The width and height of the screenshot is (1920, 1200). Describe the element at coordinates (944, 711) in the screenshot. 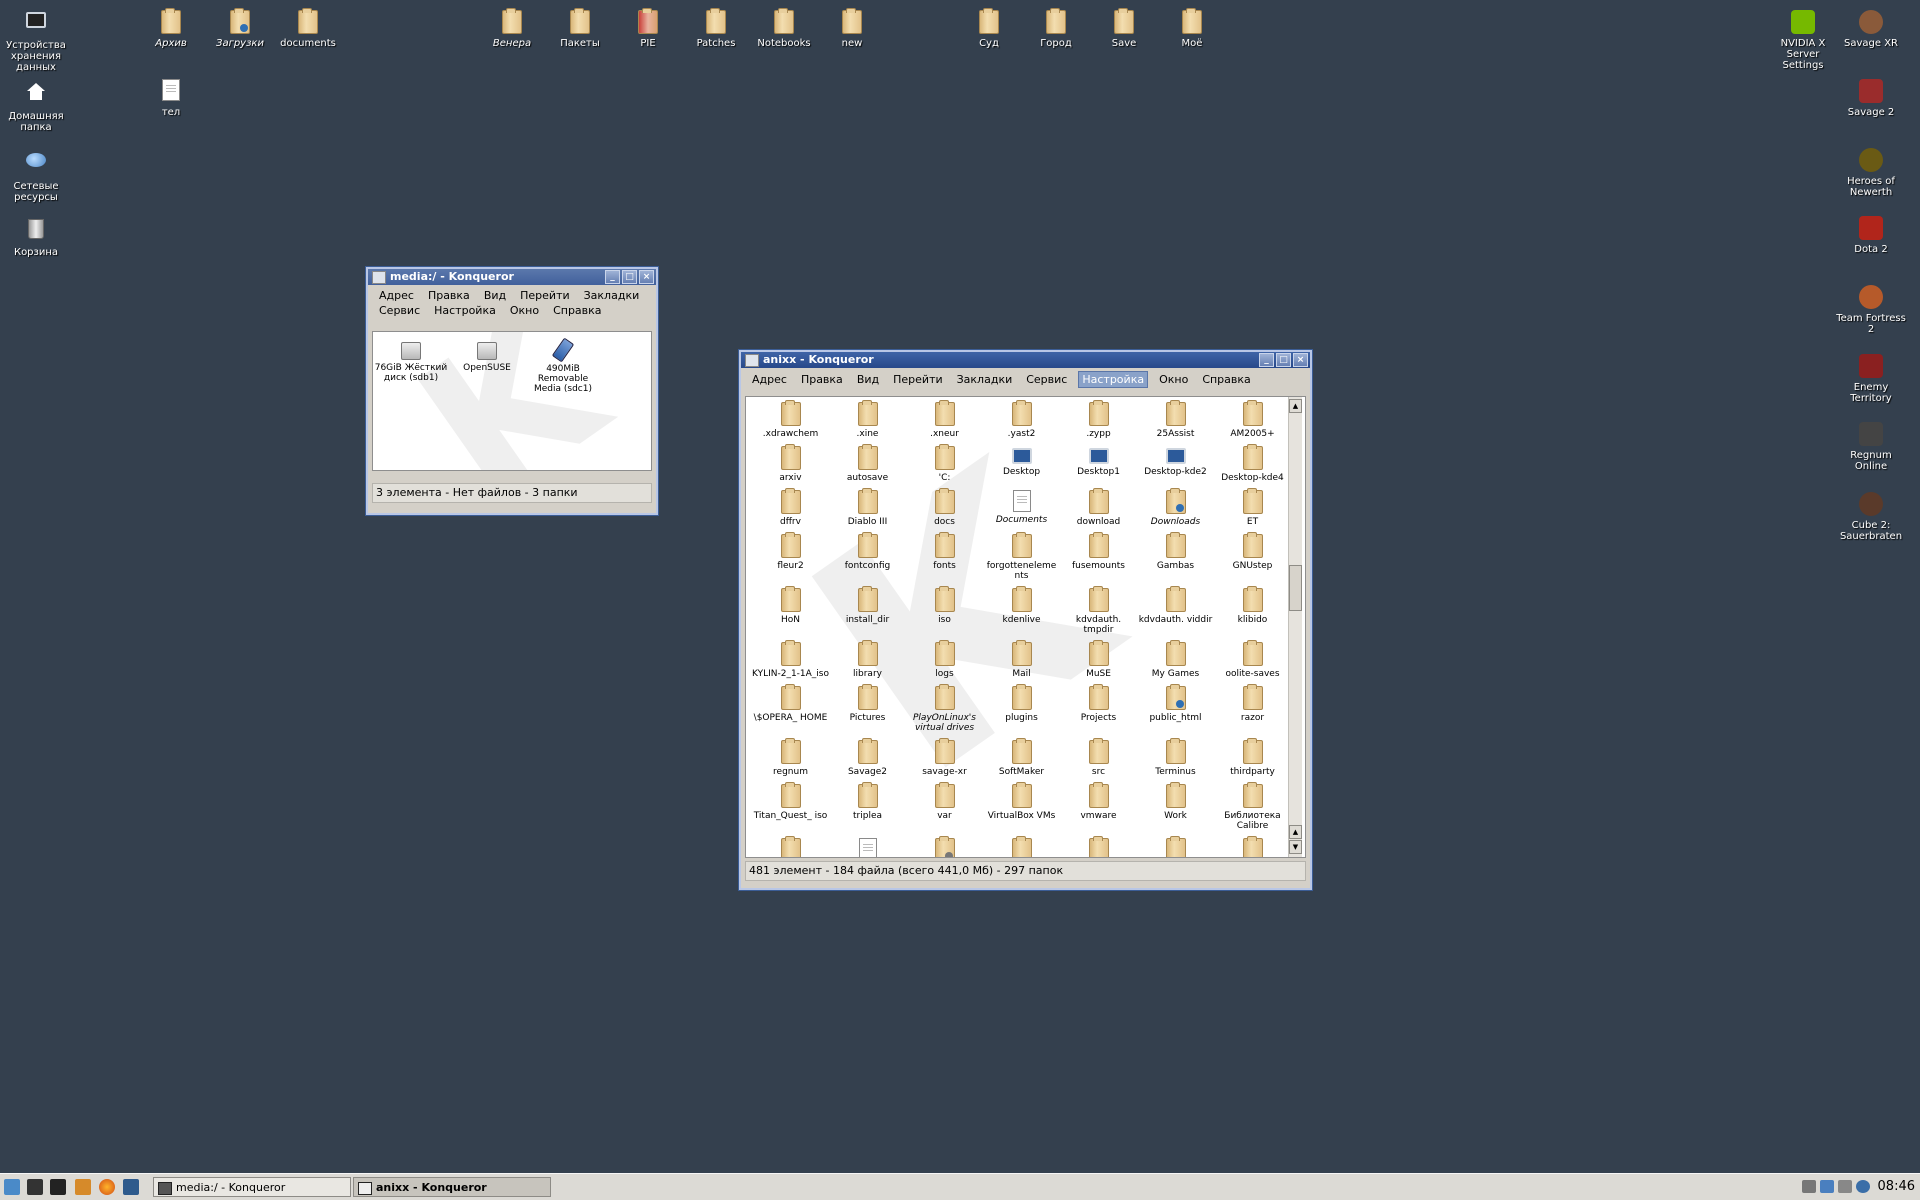

I see `file-item: PlayOnLinux's virtual drives` at that location.